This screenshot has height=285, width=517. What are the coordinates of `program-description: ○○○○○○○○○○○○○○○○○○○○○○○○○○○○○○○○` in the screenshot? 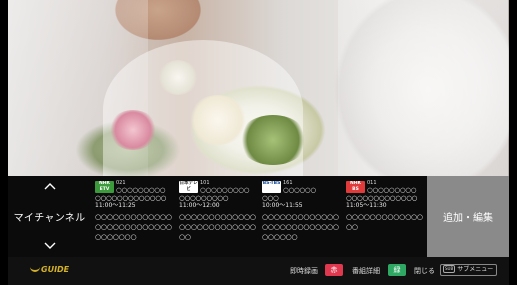 It's located at (300, 227).